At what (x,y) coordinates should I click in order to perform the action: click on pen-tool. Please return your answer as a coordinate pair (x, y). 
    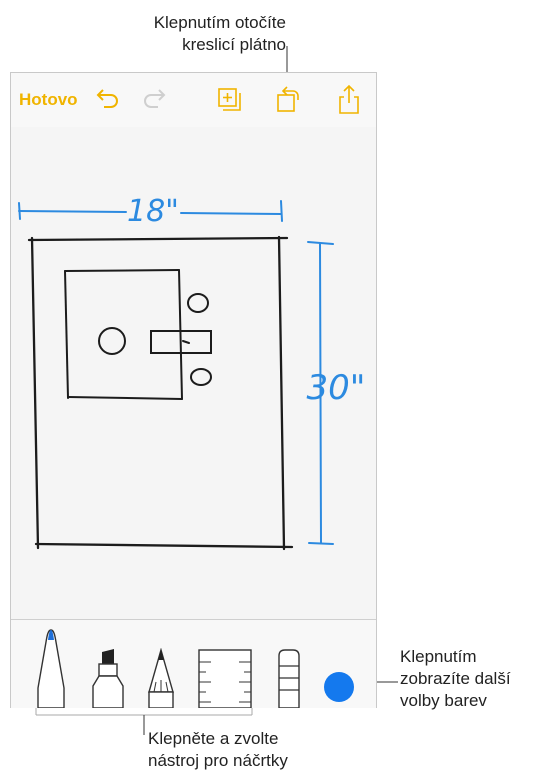
    Looking at the image, I should click on (51, 668).